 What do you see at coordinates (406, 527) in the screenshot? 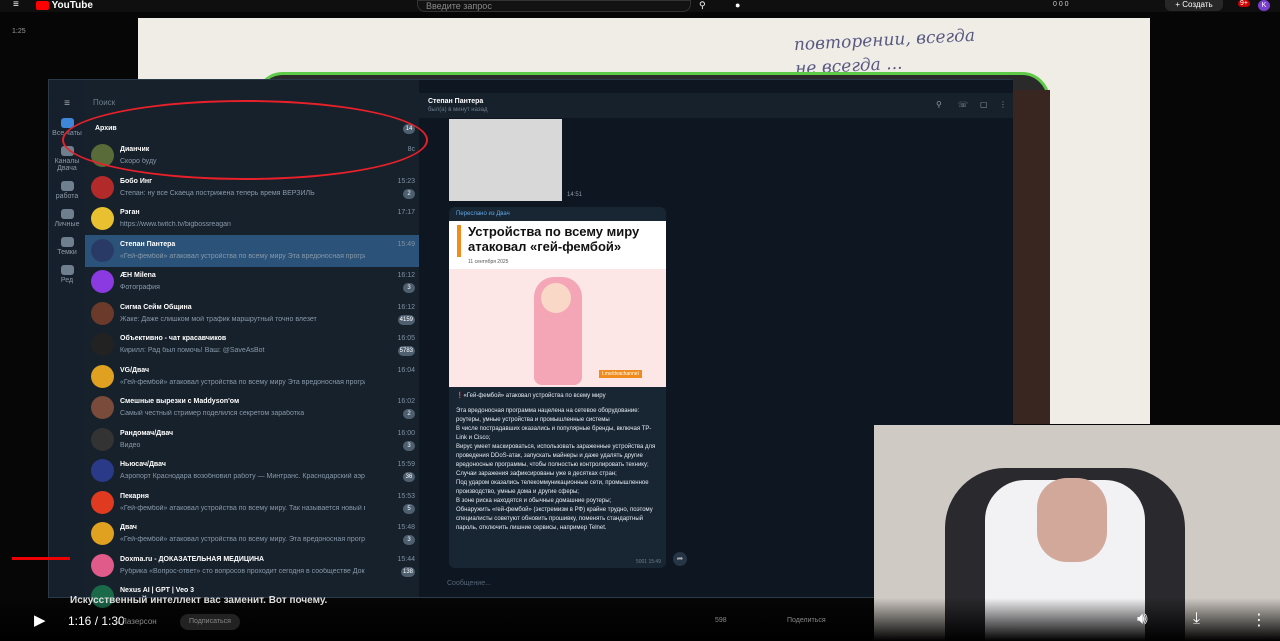
I see `chat-time: 15:48` at bounding box center [406, 527].